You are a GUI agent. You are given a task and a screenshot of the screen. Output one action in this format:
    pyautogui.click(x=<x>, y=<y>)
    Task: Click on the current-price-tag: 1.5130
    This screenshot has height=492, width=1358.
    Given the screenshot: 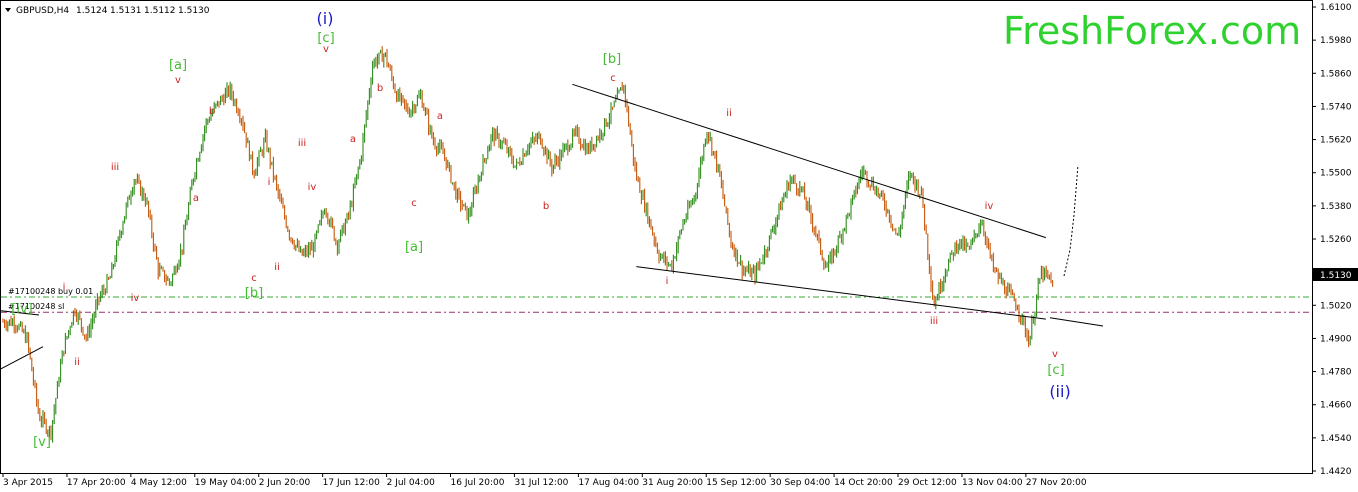 What is the action you would take?
    pyautogui.click(x=1335, y=274)
    